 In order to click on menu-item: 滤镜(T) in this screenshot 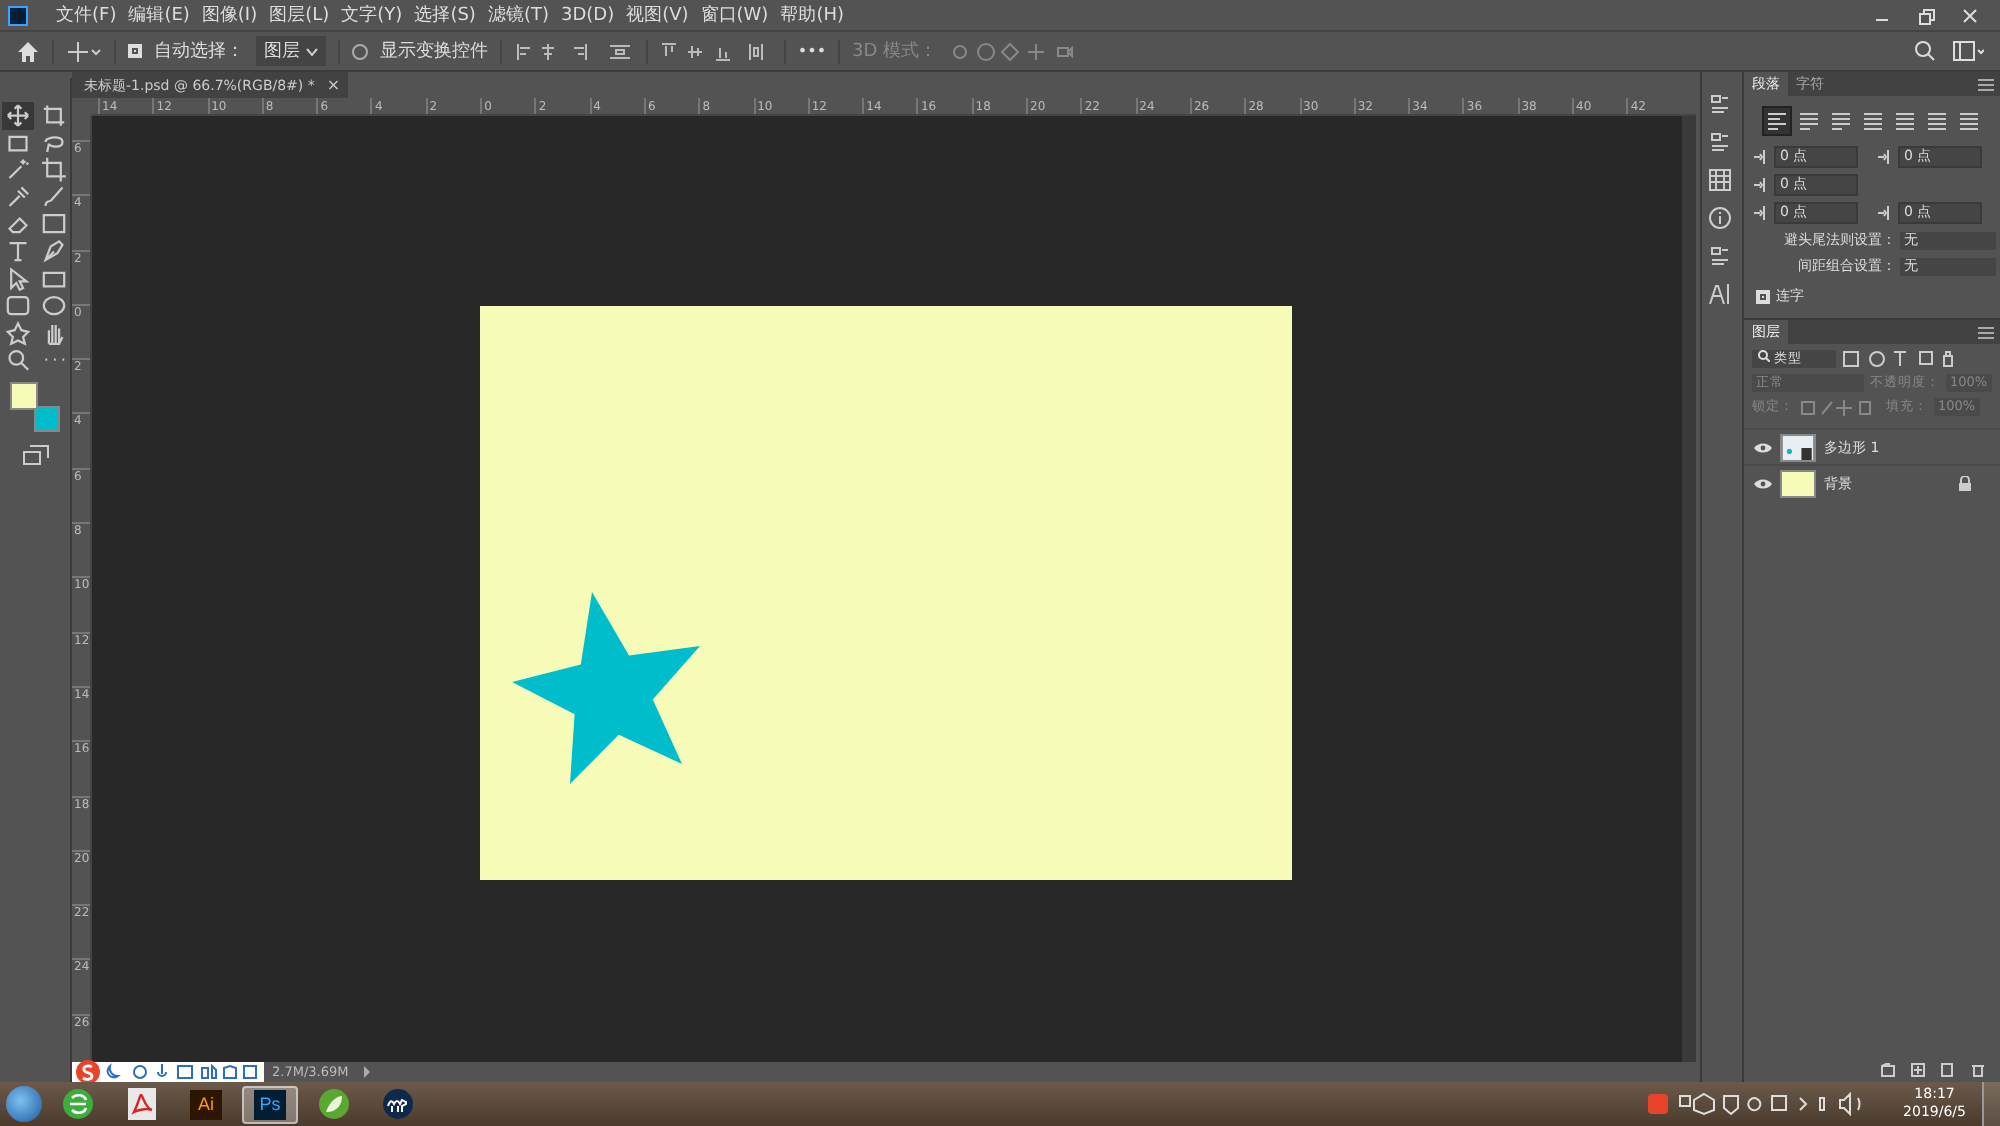, I will do `click(518, 15)`.